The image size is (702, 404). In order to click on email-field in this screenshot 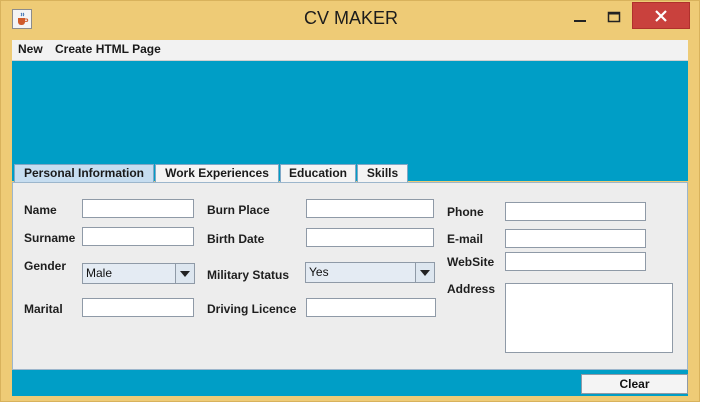, I will do `click(575, 238)`.